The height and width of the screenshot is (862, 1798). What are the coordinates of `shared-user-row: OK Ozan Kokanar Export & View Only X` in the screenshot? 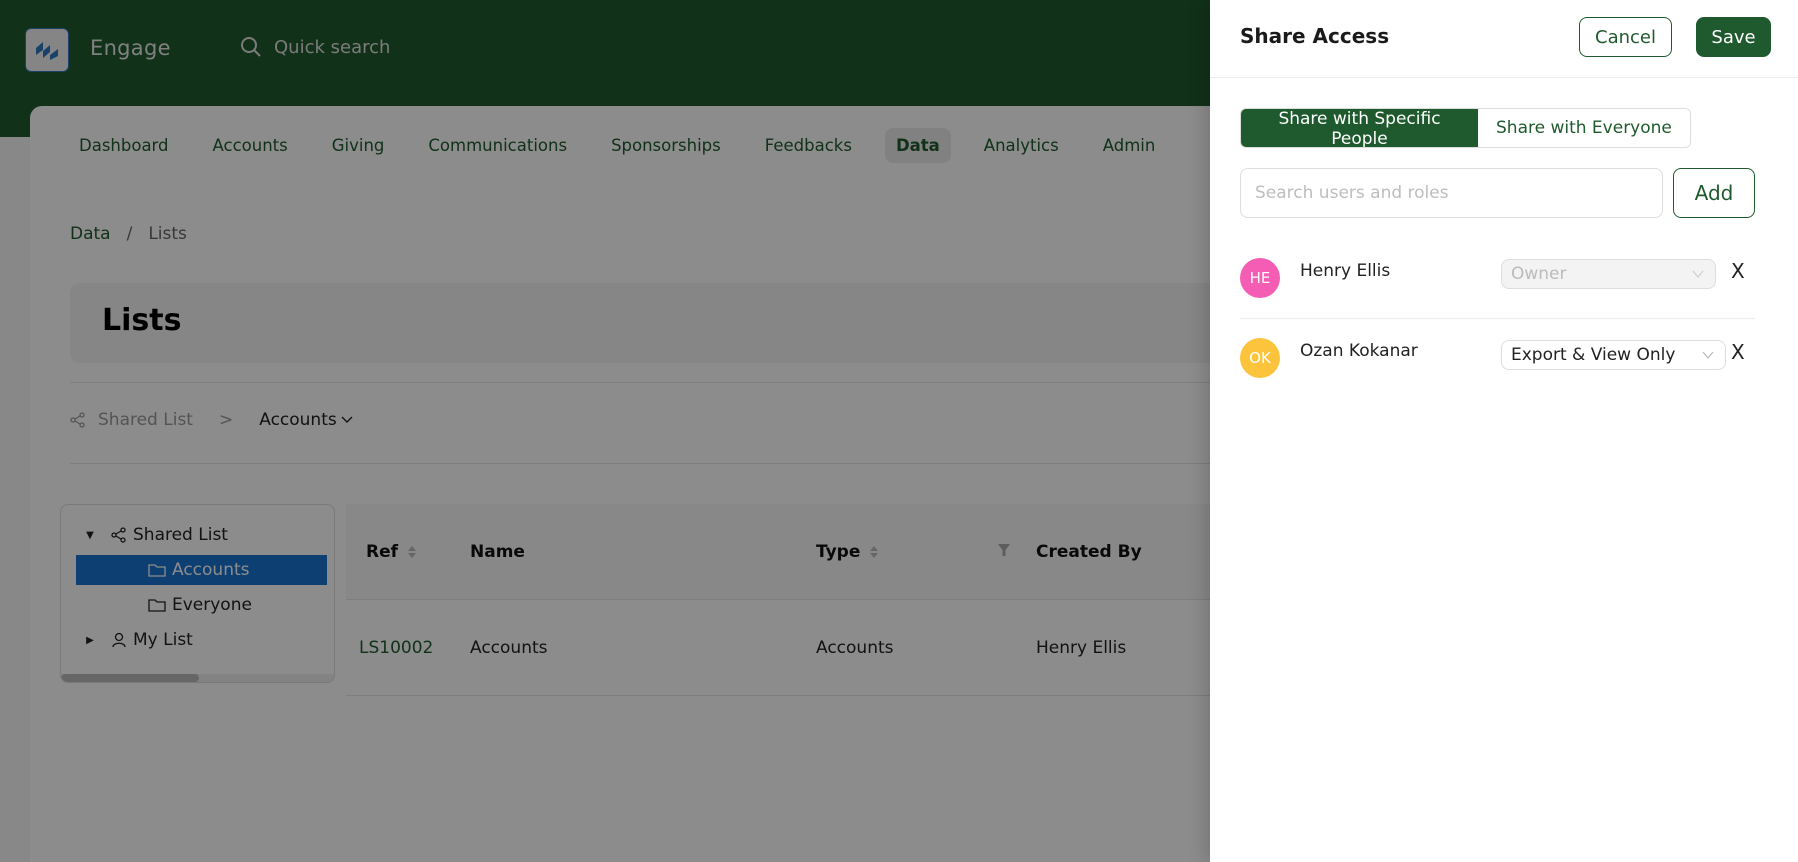 It's located at (1497, 368).